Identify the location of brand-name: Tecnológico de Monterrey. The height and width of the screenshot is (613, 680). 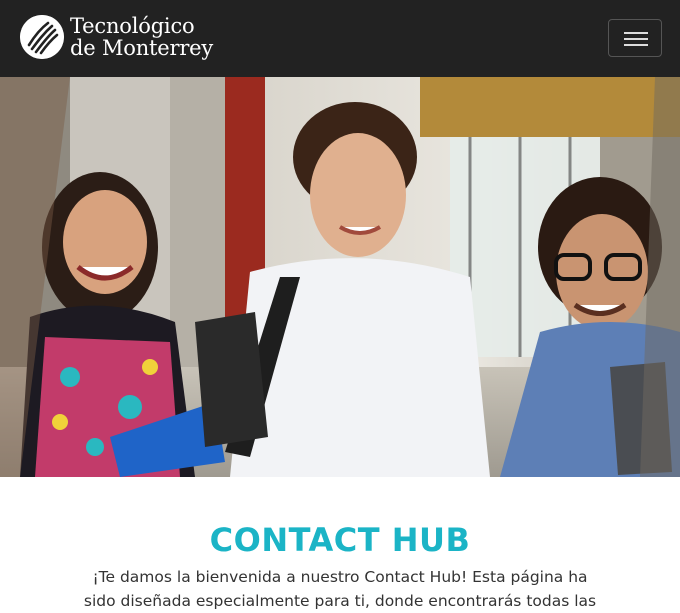
(141, 37).